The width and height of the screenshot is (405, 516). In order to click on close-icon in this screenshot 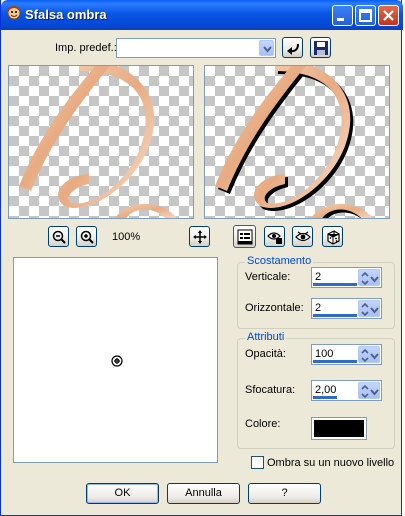, I will do `click(388, 15)`.